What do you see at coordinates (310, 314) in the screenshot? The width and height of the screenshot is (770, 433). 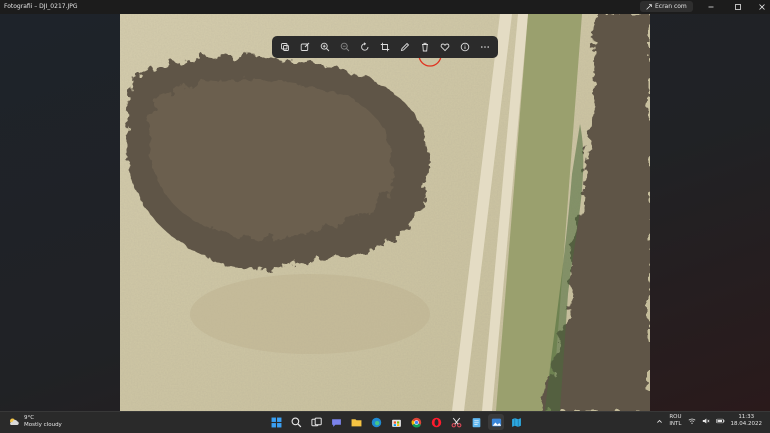 I see `patch-lower` at bounding box center [310, 314].